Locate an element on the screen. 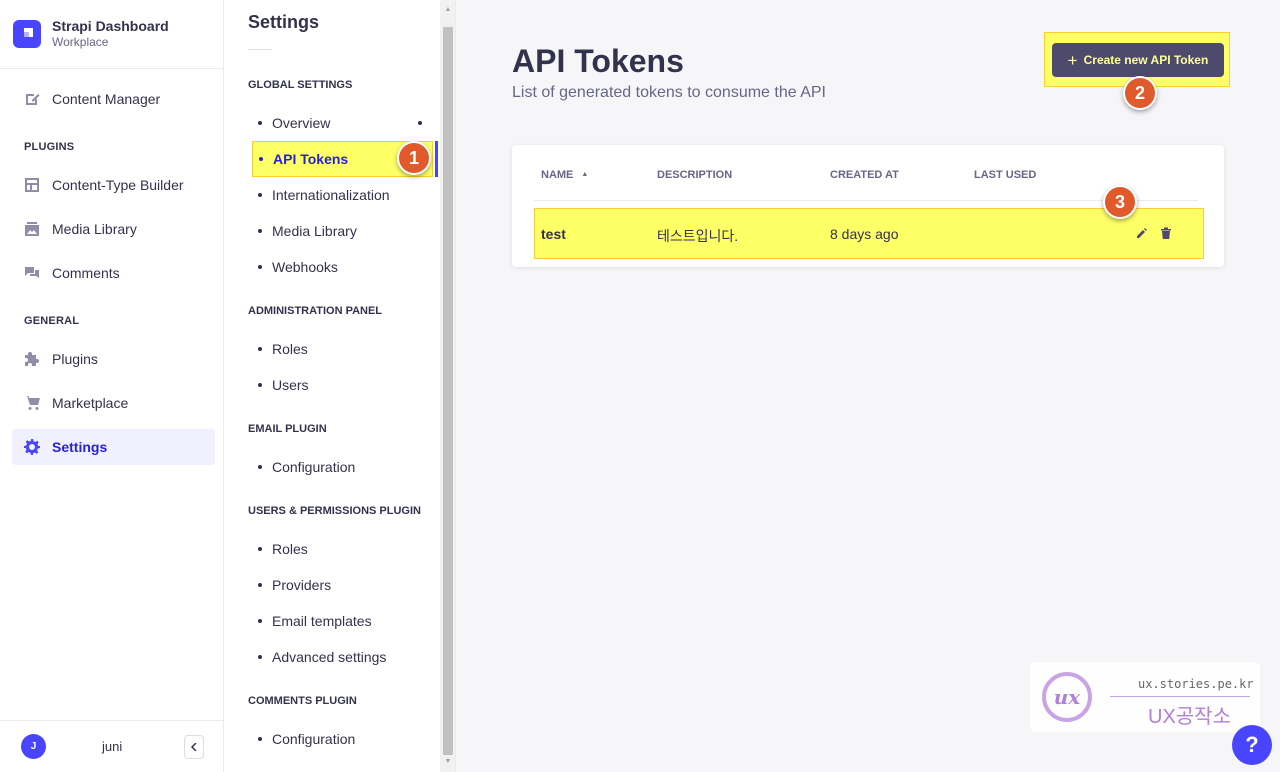 This screenshot has width=1280, height=772. brand-title: Strapi Dashboard is located at coordinates (110, 26).